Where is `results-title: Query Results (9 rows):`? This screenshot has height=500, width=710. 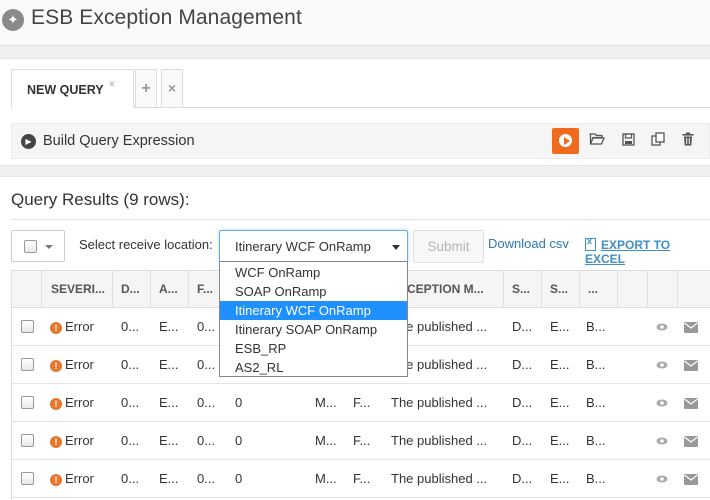
results-title: Query Results (9 rows): is located at coordinates (100, 199).